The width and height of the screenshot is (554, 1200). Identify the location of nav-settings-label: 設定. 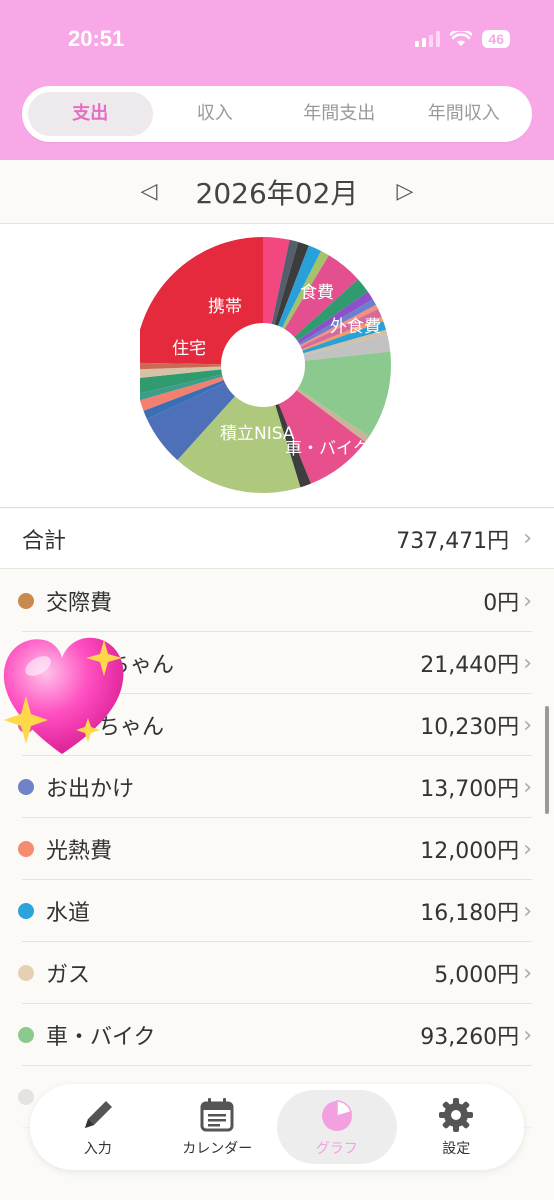
(456, 1149).